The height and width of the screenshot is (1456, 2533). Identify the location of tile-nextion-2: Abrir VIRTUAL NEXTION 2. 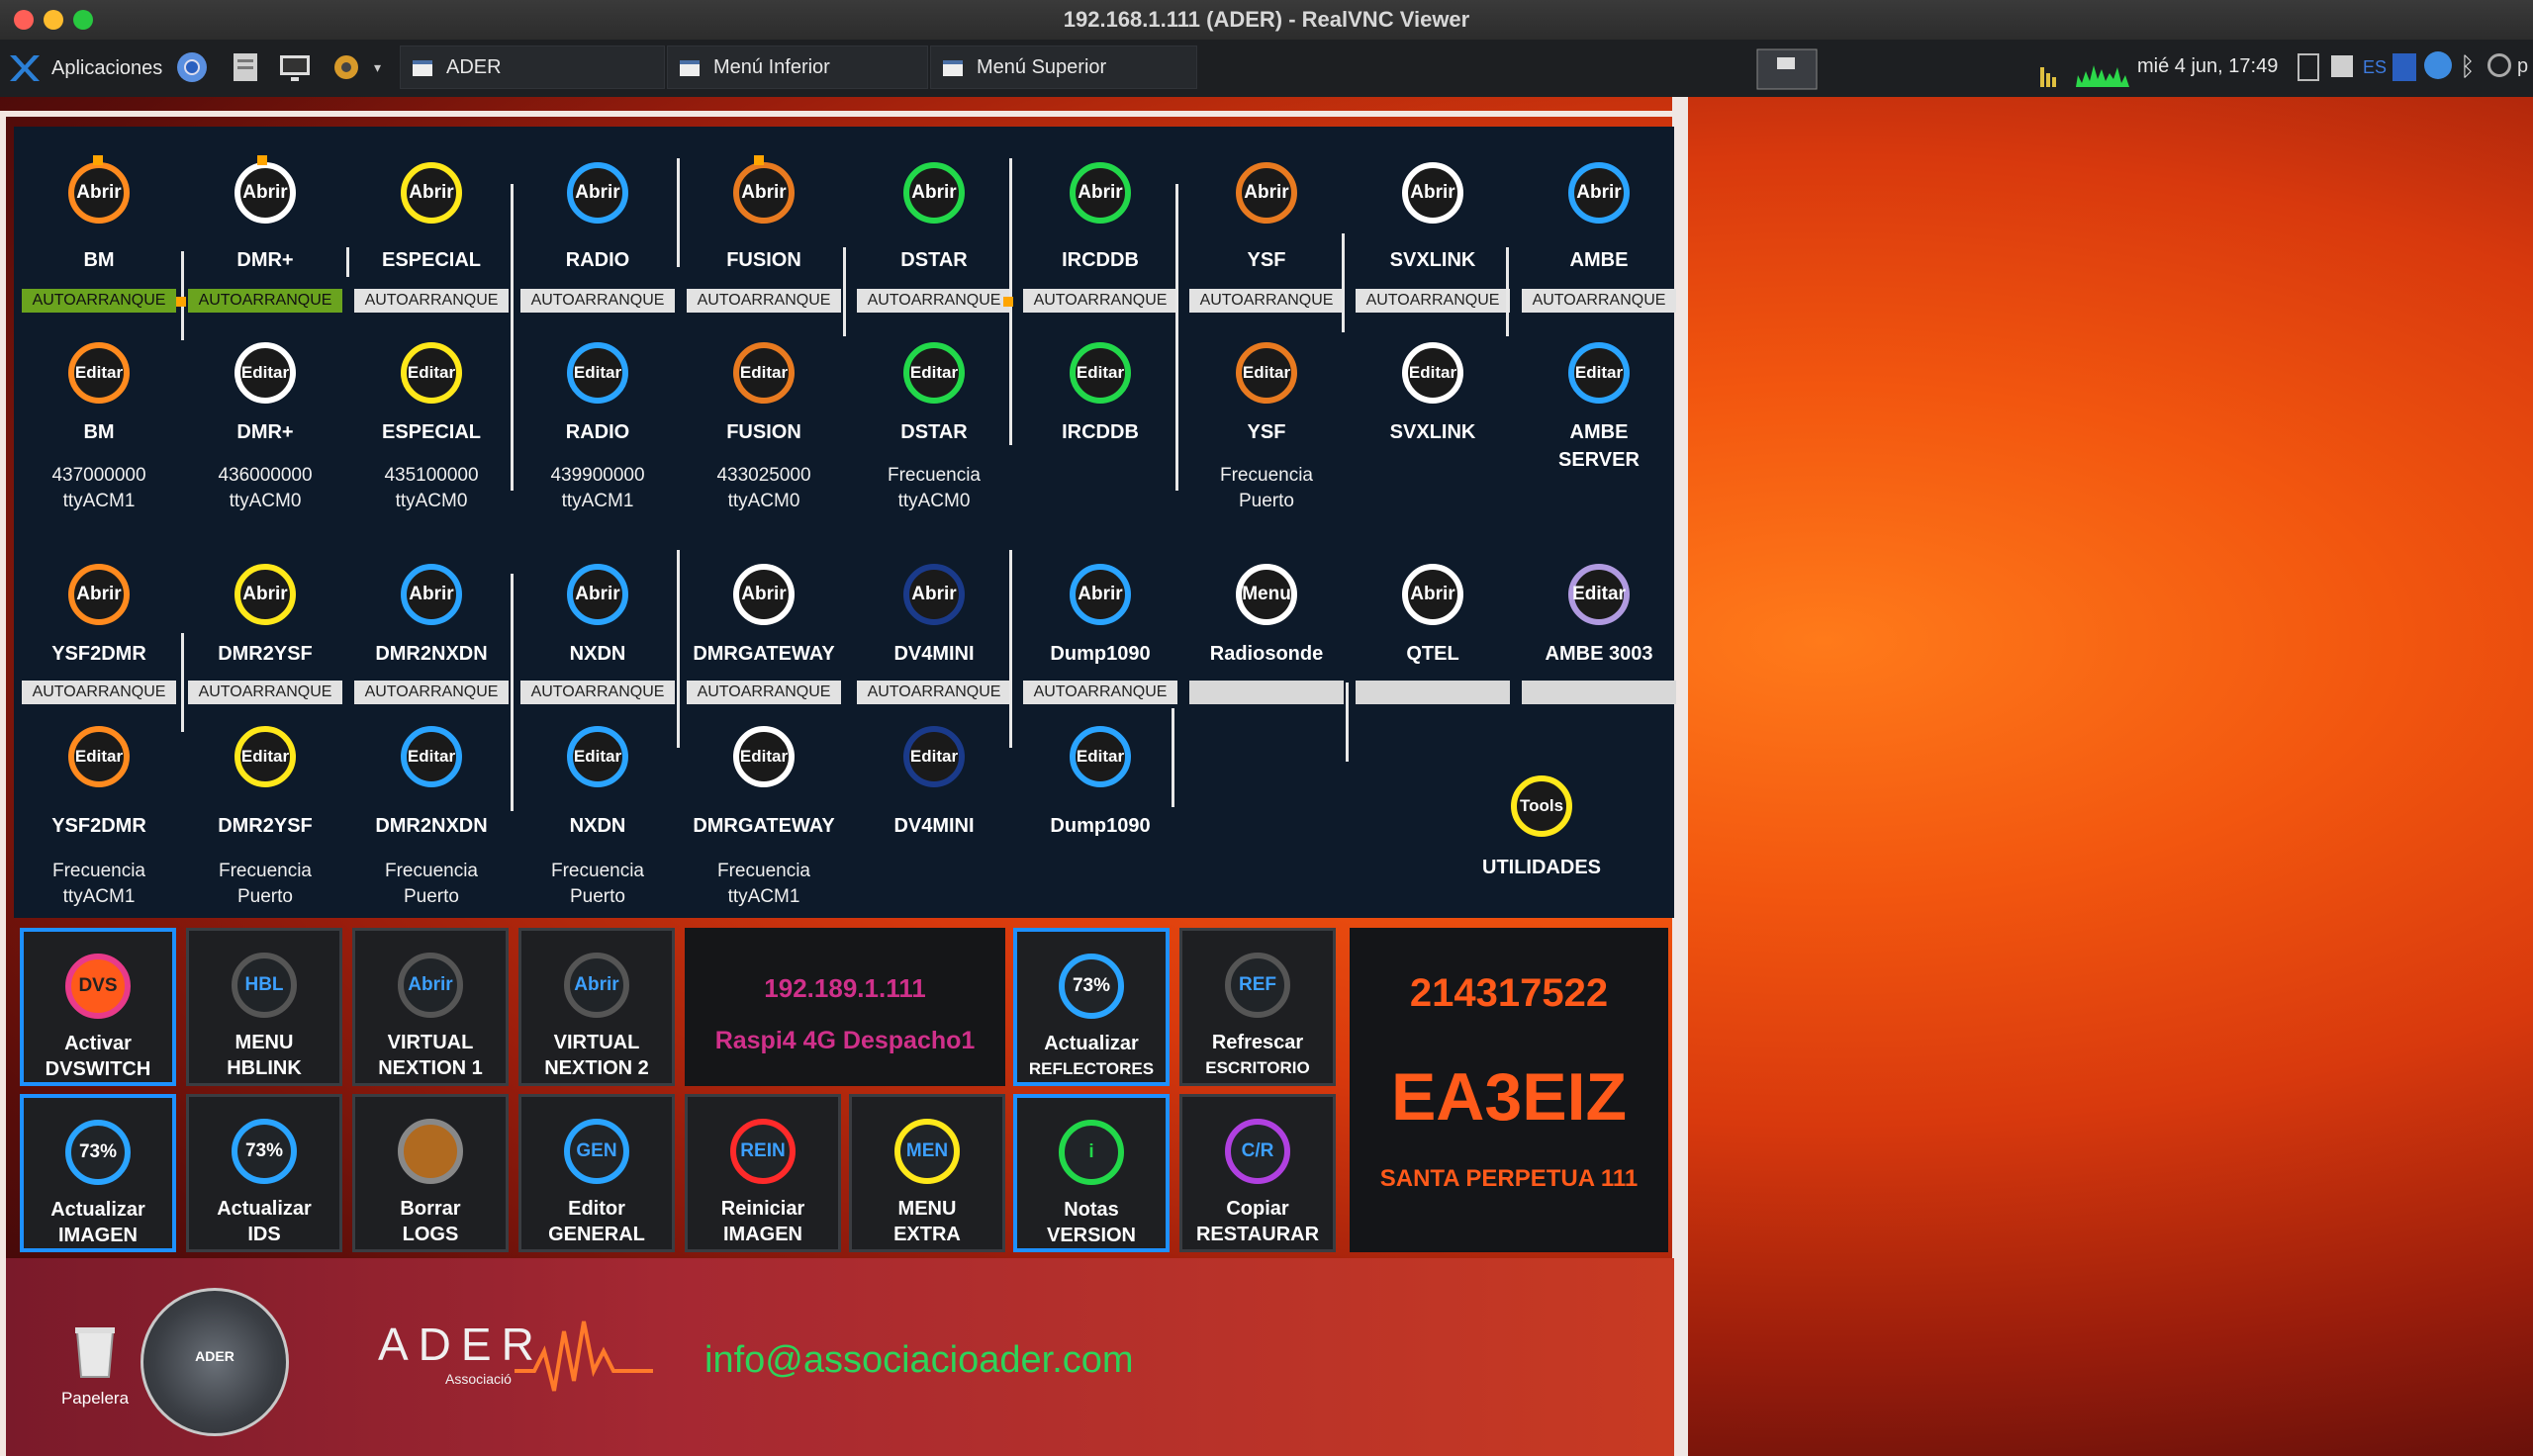
(596, 1007).